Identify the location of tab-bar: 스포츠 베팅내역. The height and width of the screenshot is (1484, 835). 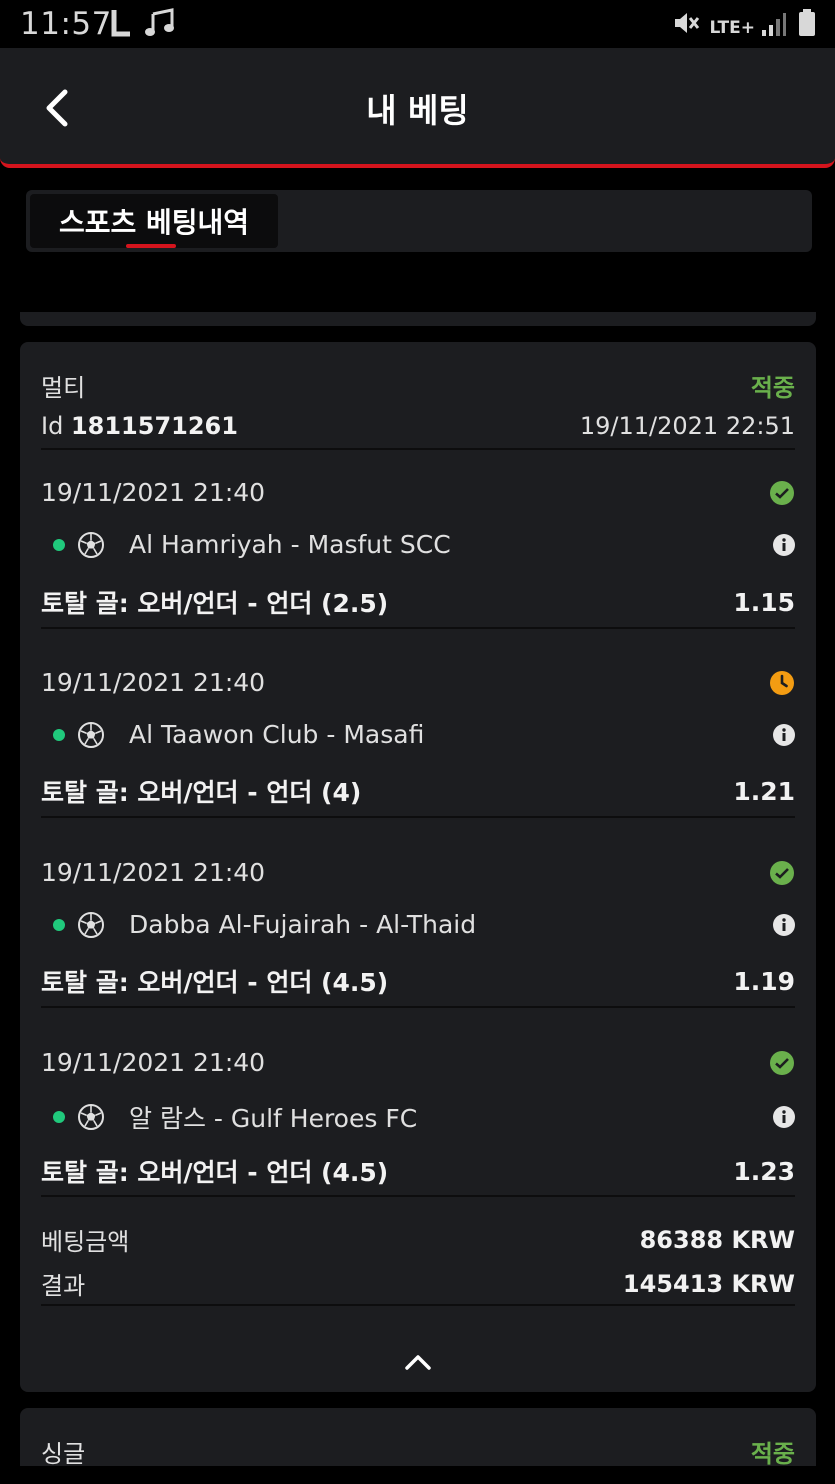
(419, 221).